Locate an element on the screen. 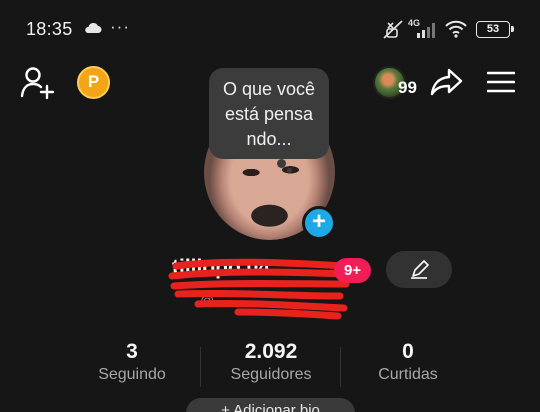 The height and width of the screenshot is (412, 540). add-user-icon is located at coordinates (38, 82).